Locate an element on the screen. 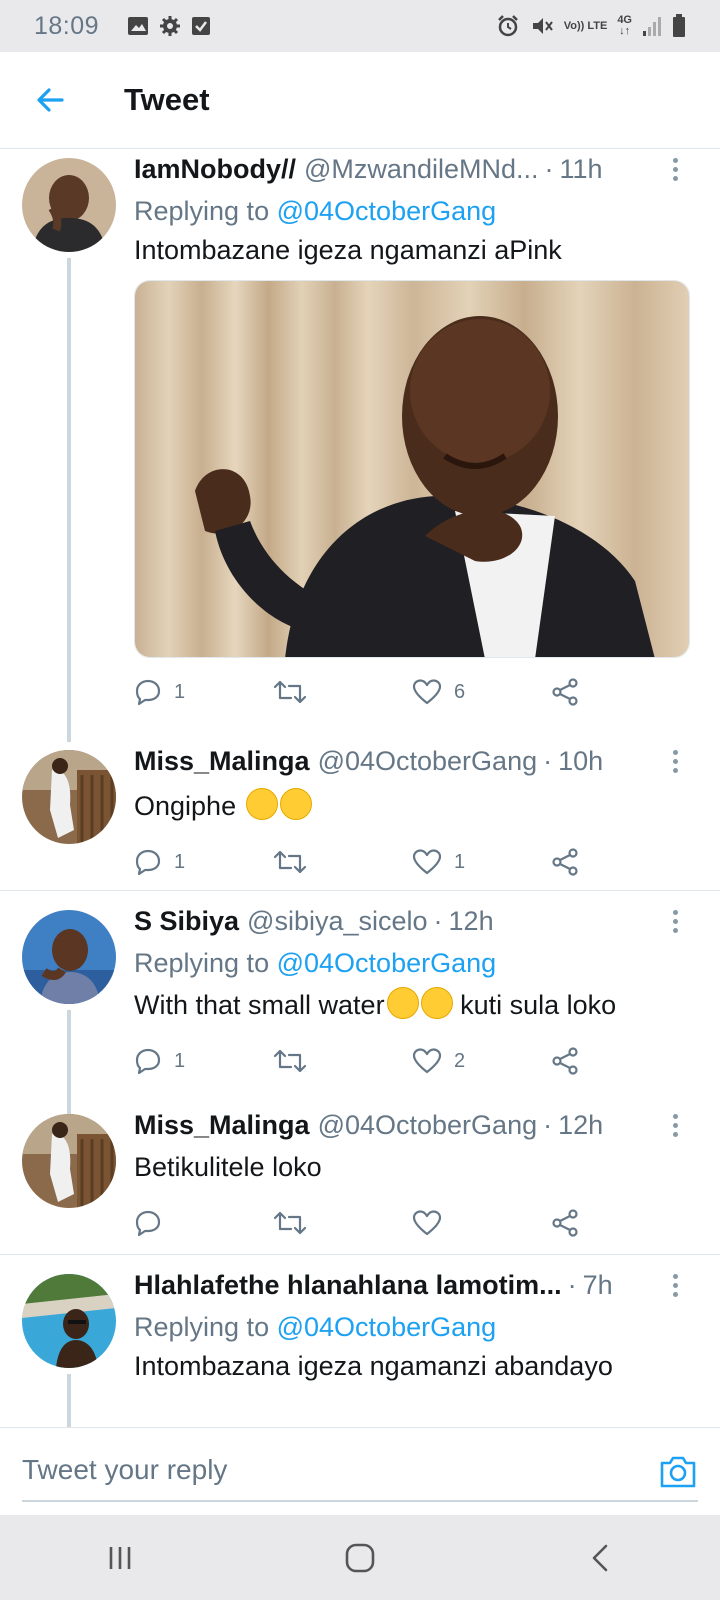 This screenshot has height=1600, width=720. page-title: Tweet is located at coordinates (167, 99).